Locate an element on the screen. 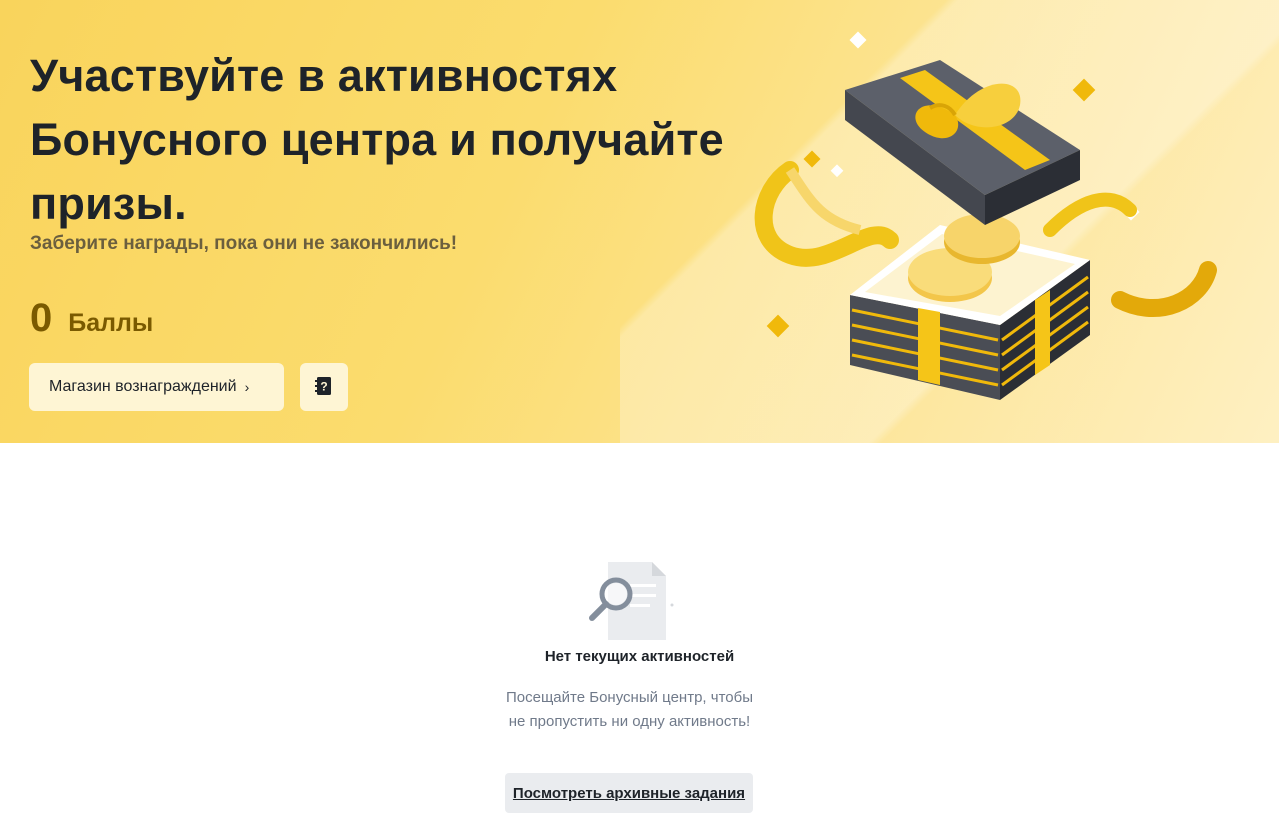 This screenshot has width=1279, height=828. chevron-right-icon: › is located at coordinates (247, 387).